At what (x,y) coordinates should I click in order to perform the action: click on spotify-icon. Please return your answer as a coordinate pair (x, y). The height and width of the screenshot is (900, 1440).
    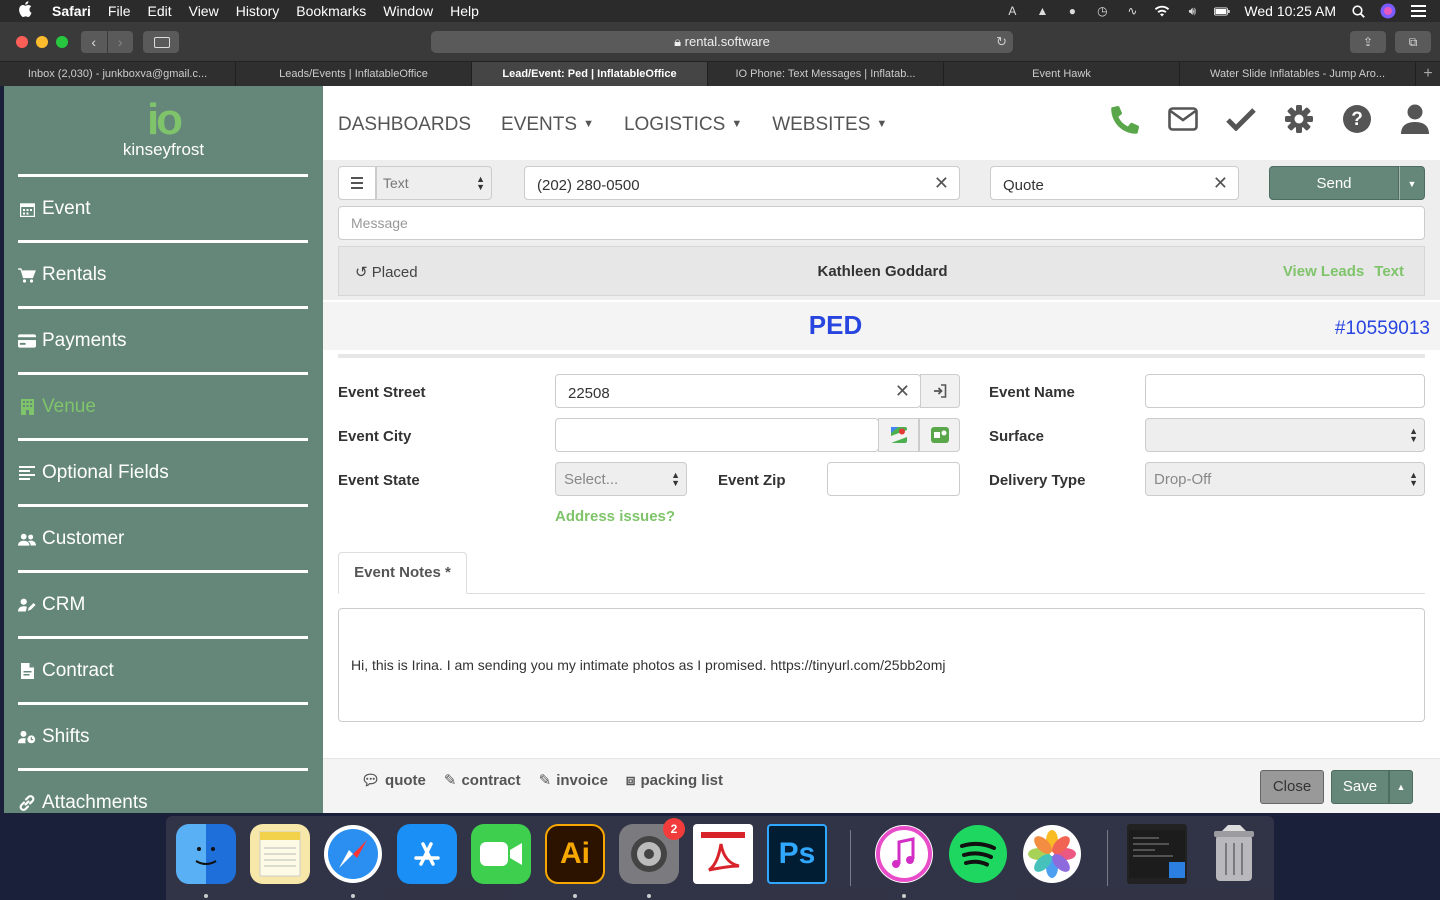
    Looking at the image, I should click on (978, 854).